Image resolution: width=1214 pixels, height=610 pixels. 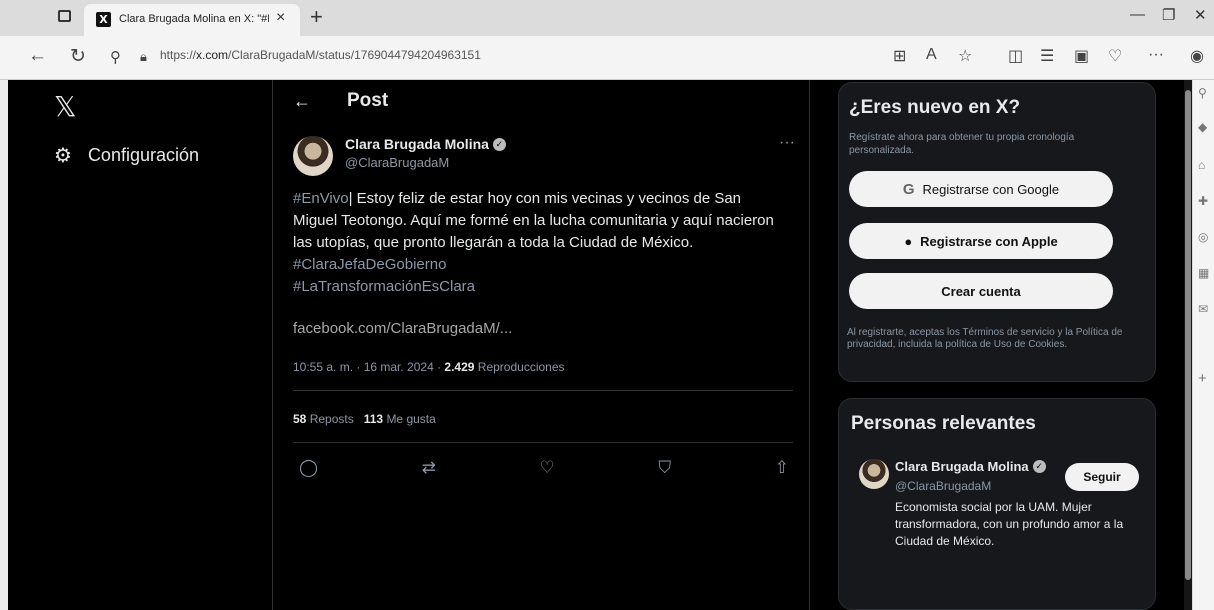 I want to click on lock-icon: 🔒︎, so click(x=143, y=57).